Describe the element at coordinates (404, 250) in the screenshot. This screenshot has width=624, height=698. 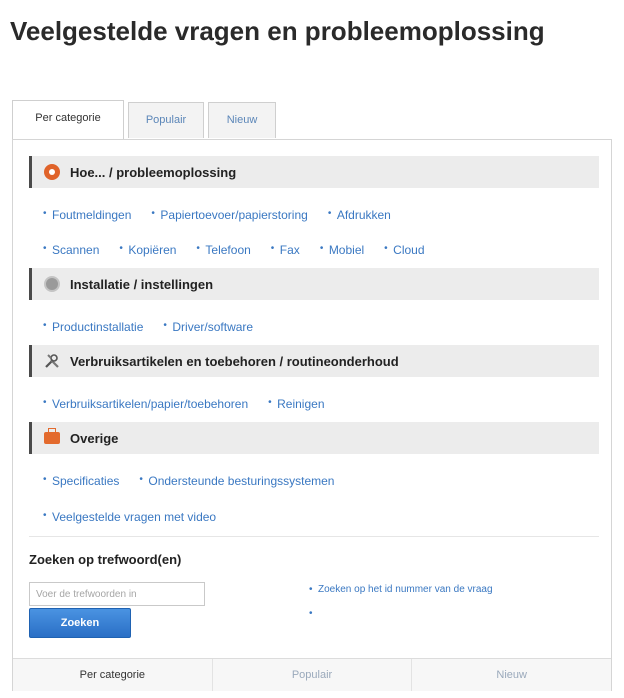
I see `link-cloud: Cloud` at that location.